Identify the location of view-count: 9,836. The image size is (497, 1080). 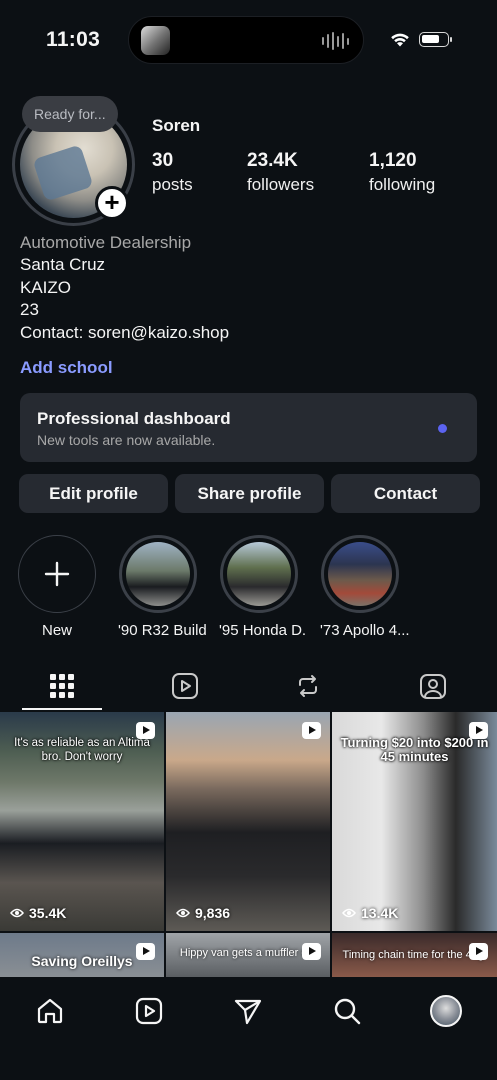
(203, 913).